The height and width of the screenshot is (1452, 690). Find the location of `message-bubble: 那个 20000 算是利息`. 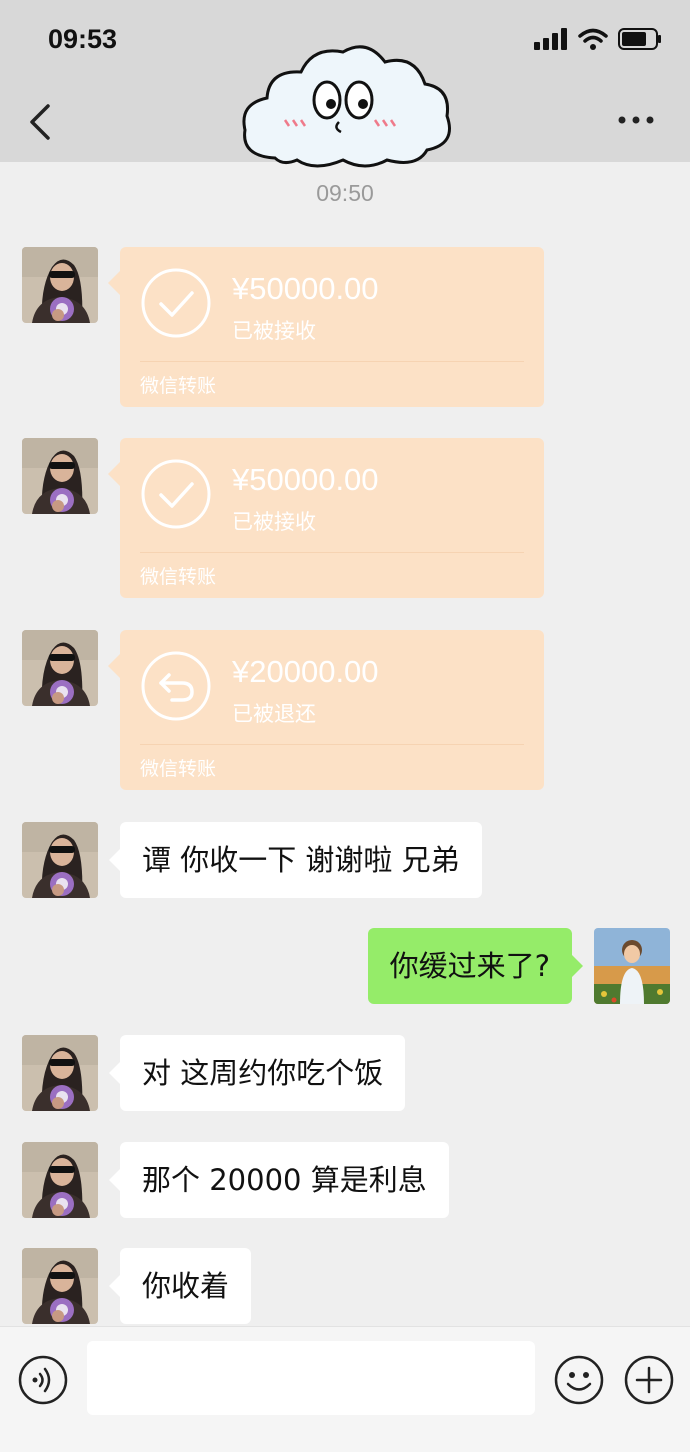

message-bubble: 那个 20000 算是利息 is located at coordinates (279, 1180).